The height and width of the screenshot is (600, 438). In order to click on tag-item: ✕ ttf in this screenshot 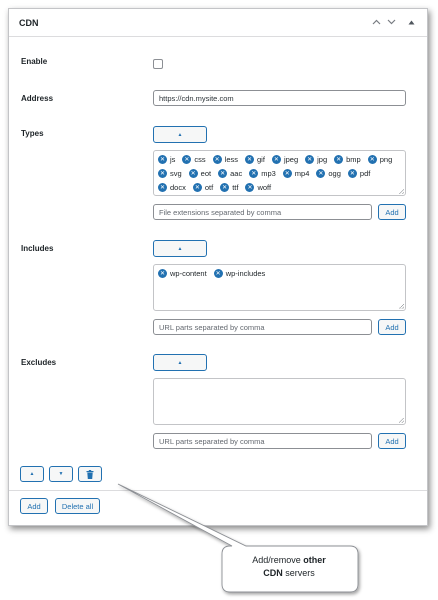, I will do `click(229, 187)`.